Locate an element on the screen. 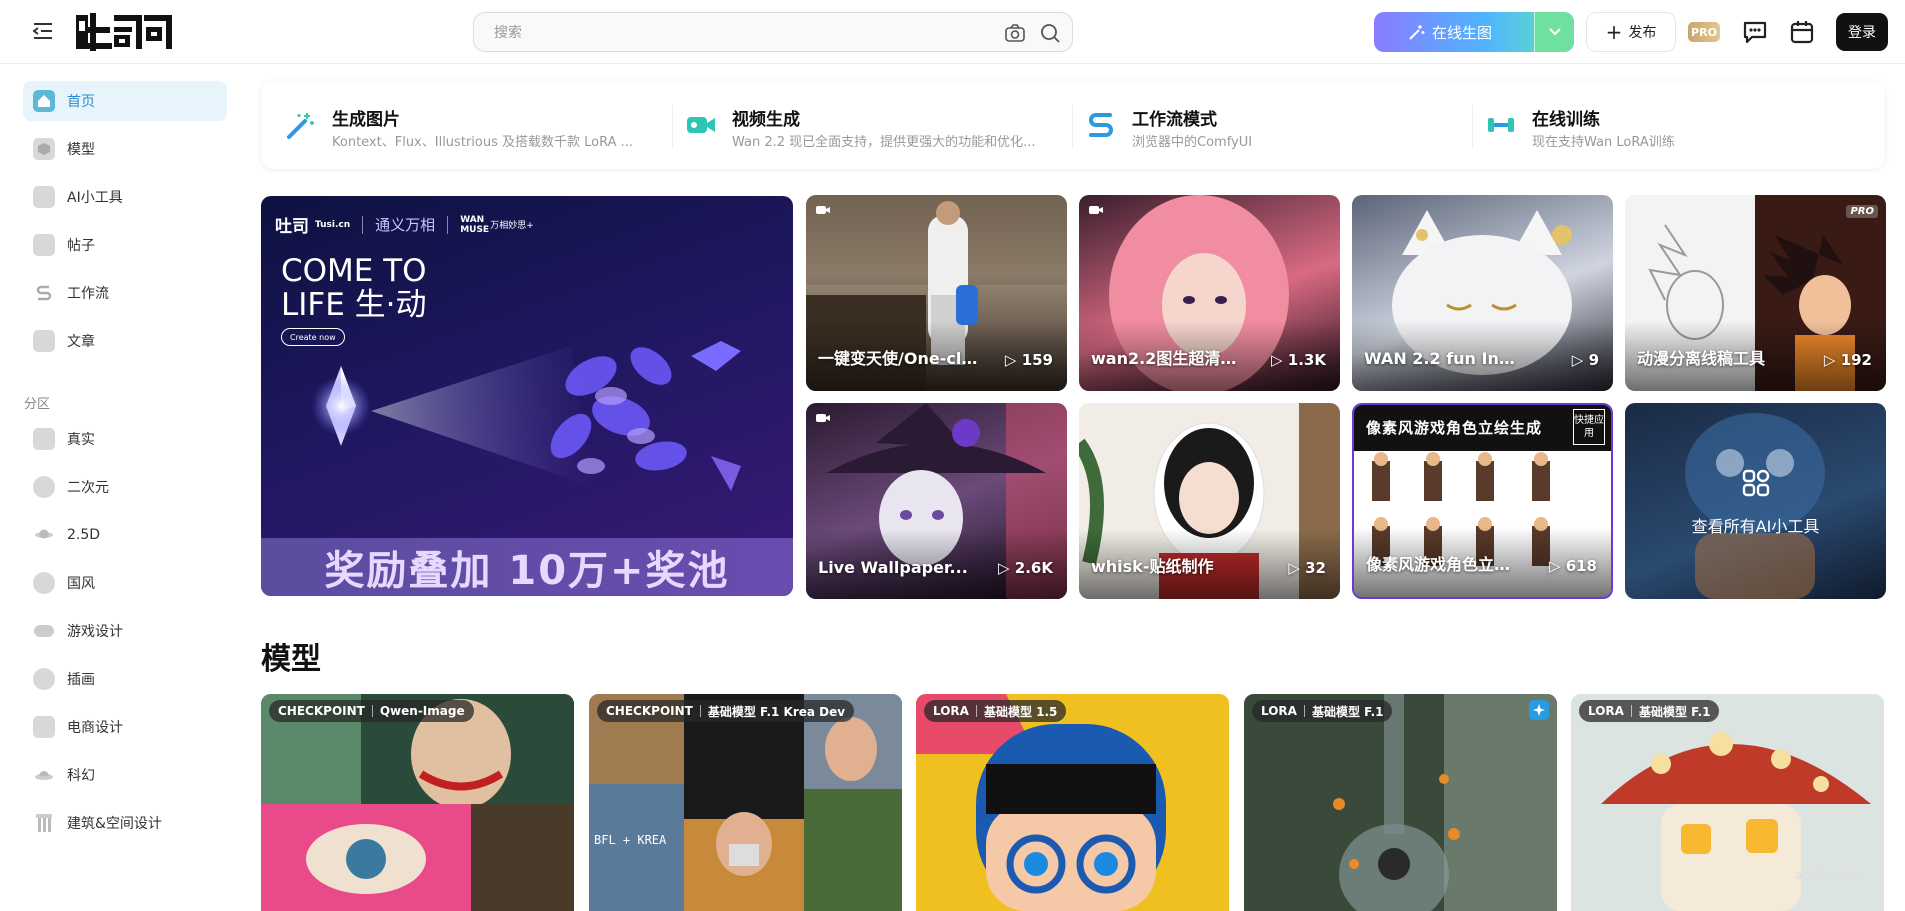 Image resolution: width=1905 pixels, height=911 pixels. banner-bottom-text: 奖励叠加 10万+奖池 is located at coordinates (527, 567).